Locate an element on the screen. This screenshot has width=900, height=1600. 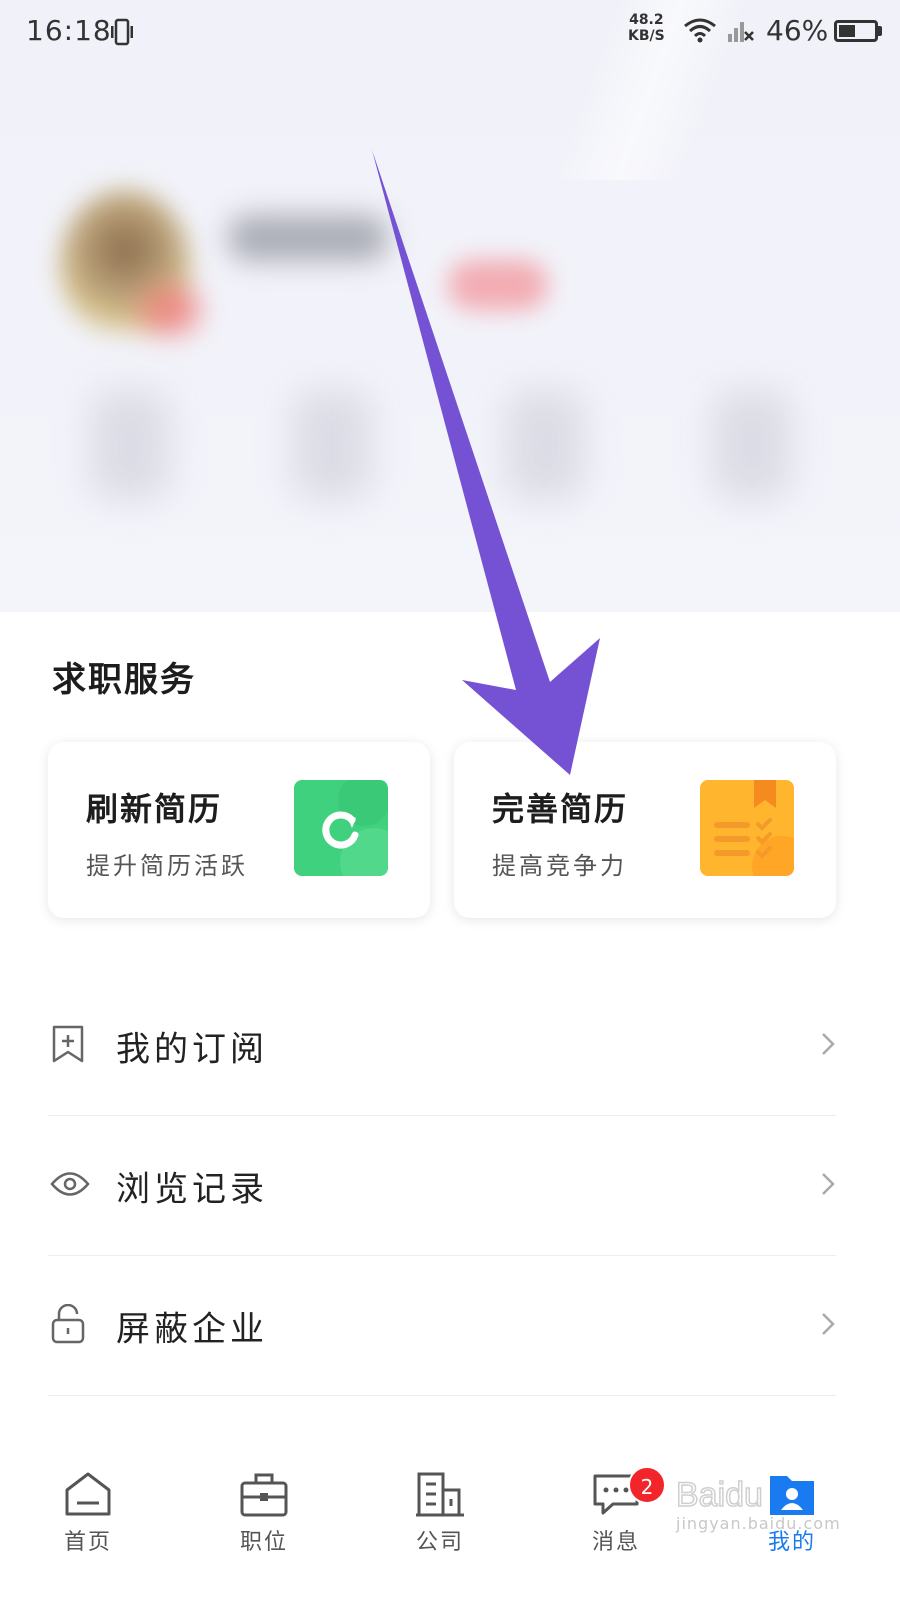
menu-item-history: 浏览记录 is located at coordinates (442, 1186).